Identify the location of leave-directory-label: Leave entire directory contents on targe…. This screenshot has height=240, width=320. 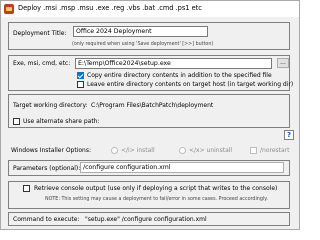
(190, 84).